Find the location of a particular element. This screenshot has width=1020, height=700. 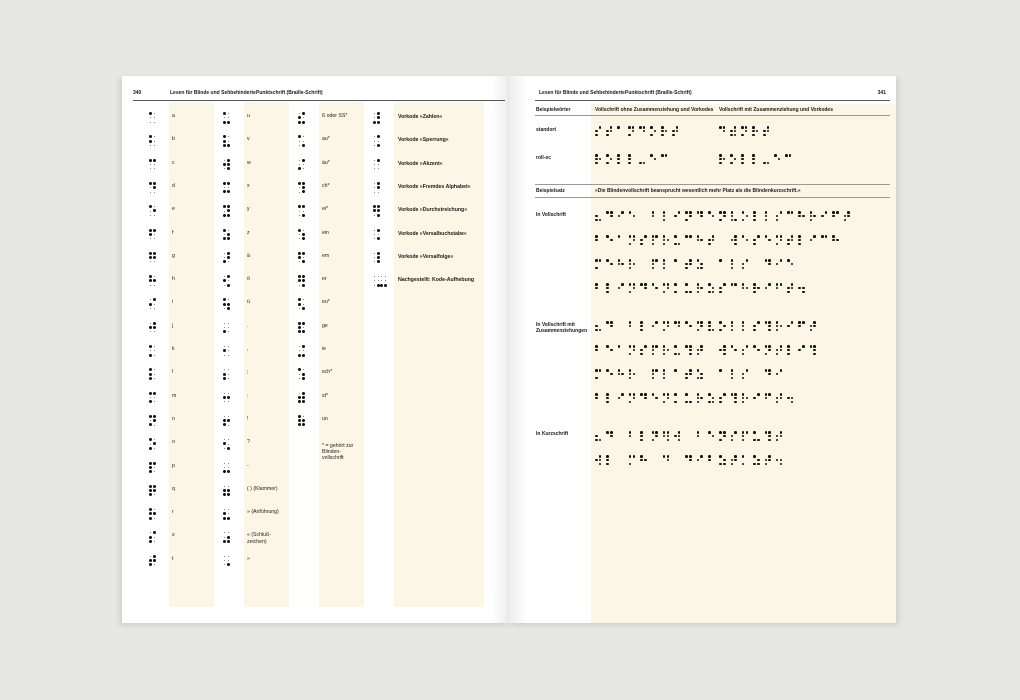

braille-cell-label: ch* is located at coordinates (326, 185).